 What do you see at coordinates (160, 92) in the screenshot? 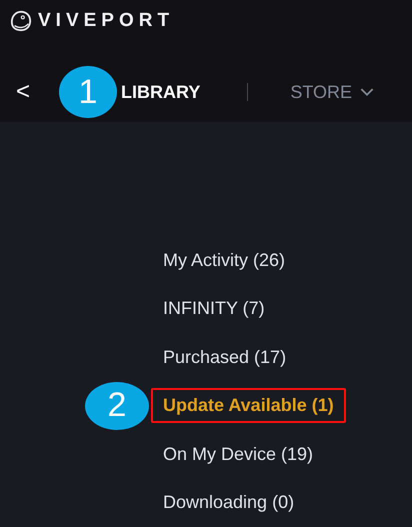
I see `nav-tab: LIBRARY` at bounding box center [160, 92].